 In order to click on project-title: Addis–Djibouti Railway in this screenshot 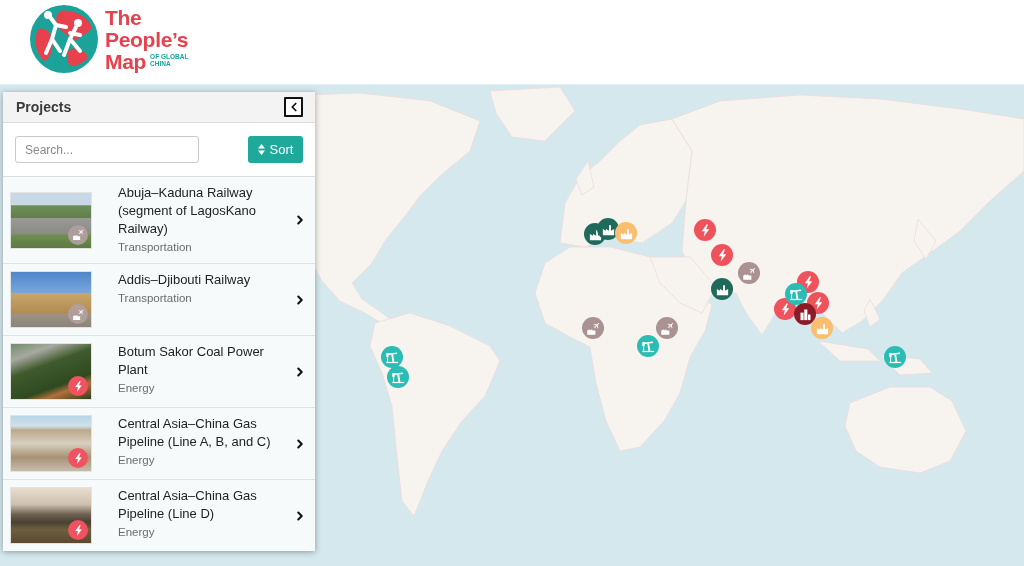, I will do `click(185, 280)`.